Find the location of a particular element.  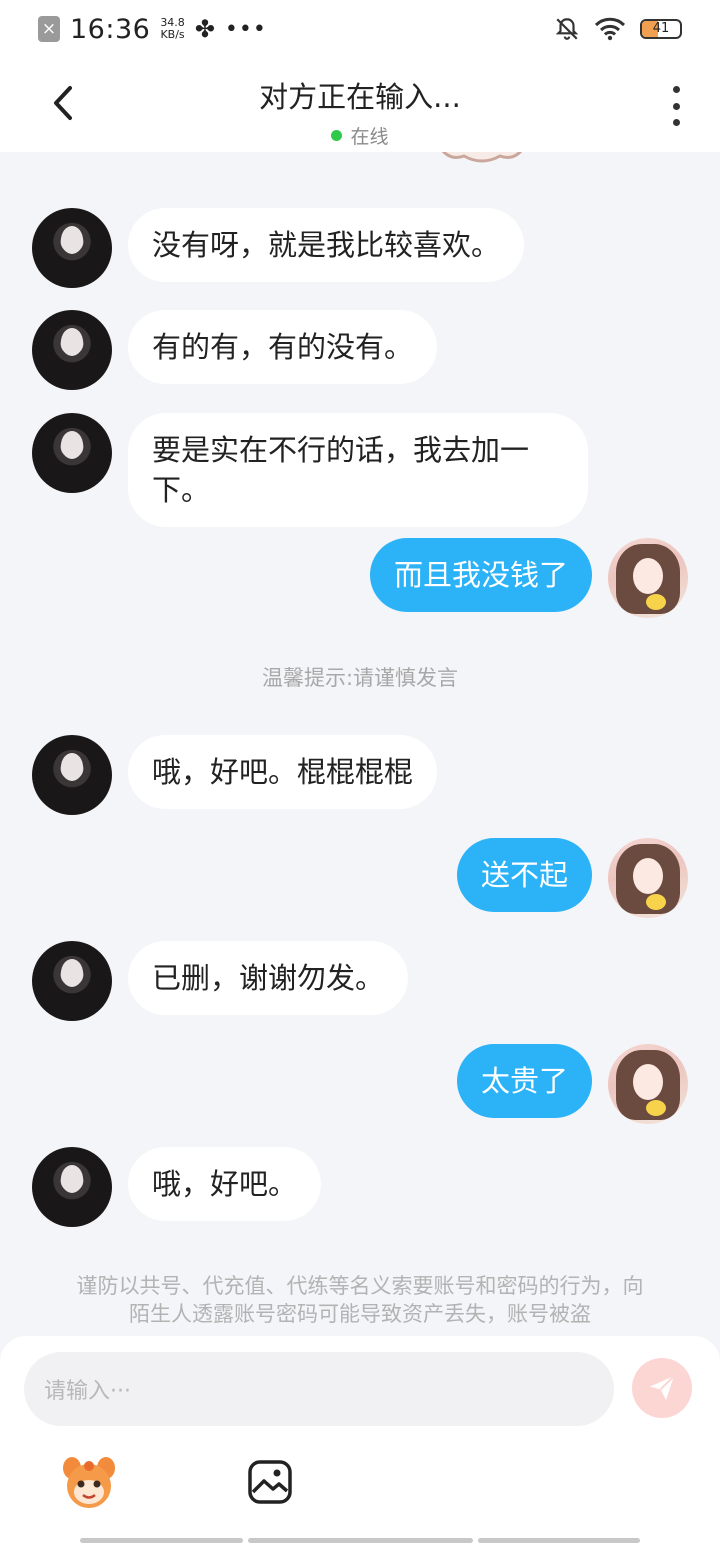

image-picker-button is located at coordinates (270, 1482).